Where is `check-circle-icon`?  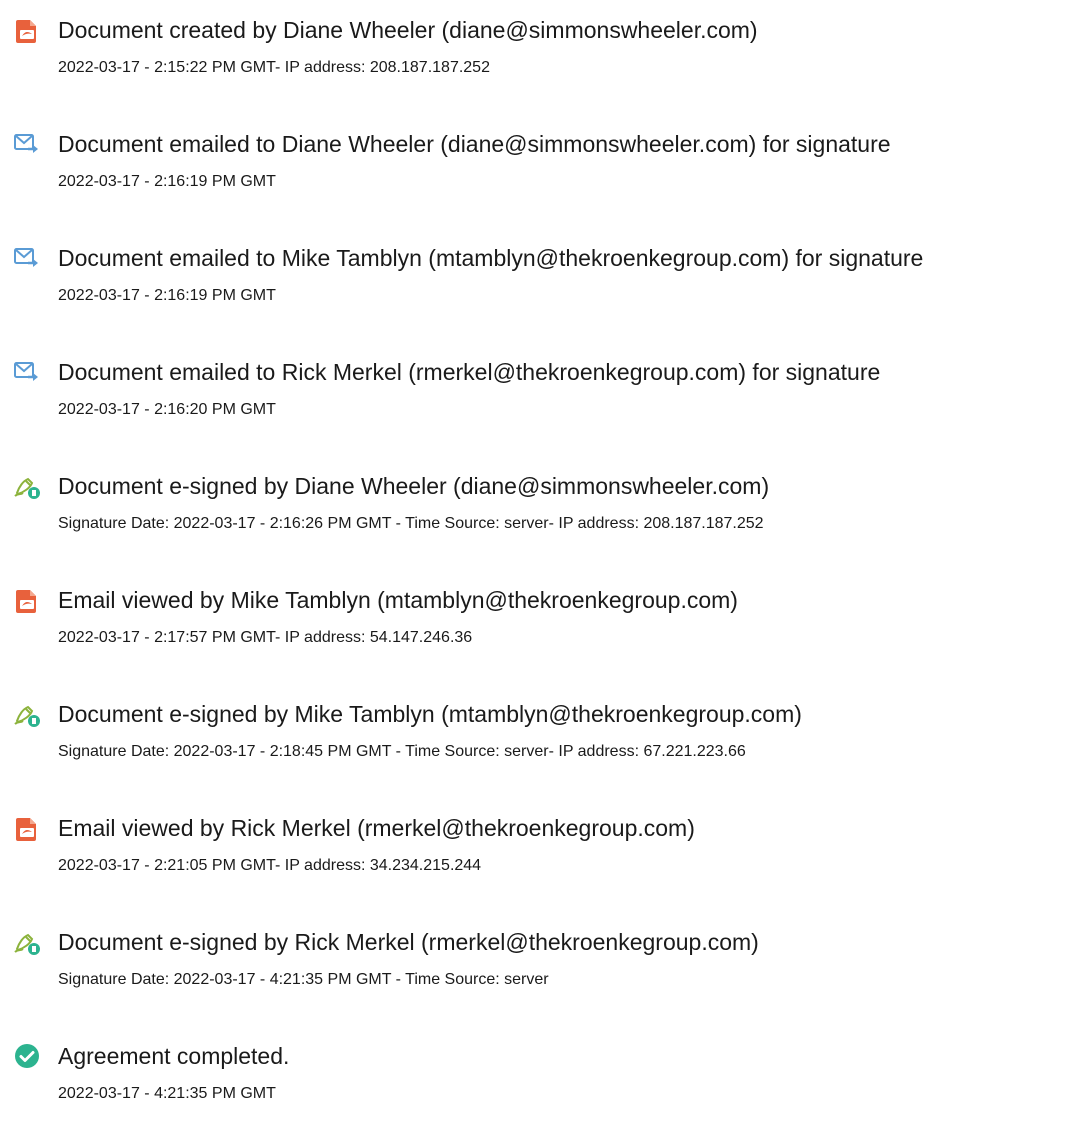
check-circle-icon is located at coordinates (27, 1056).